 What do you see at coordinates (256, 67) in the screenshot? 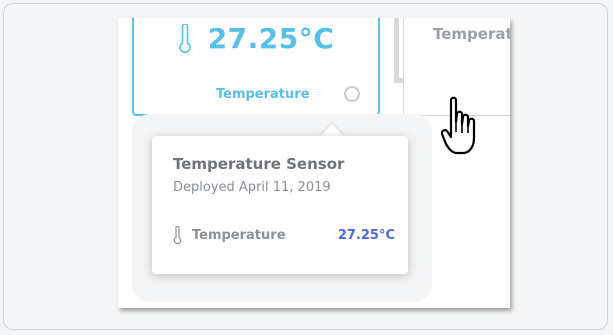
I see `temperature-card: 27.25°C Temperature` at bounding box center [256, 67].